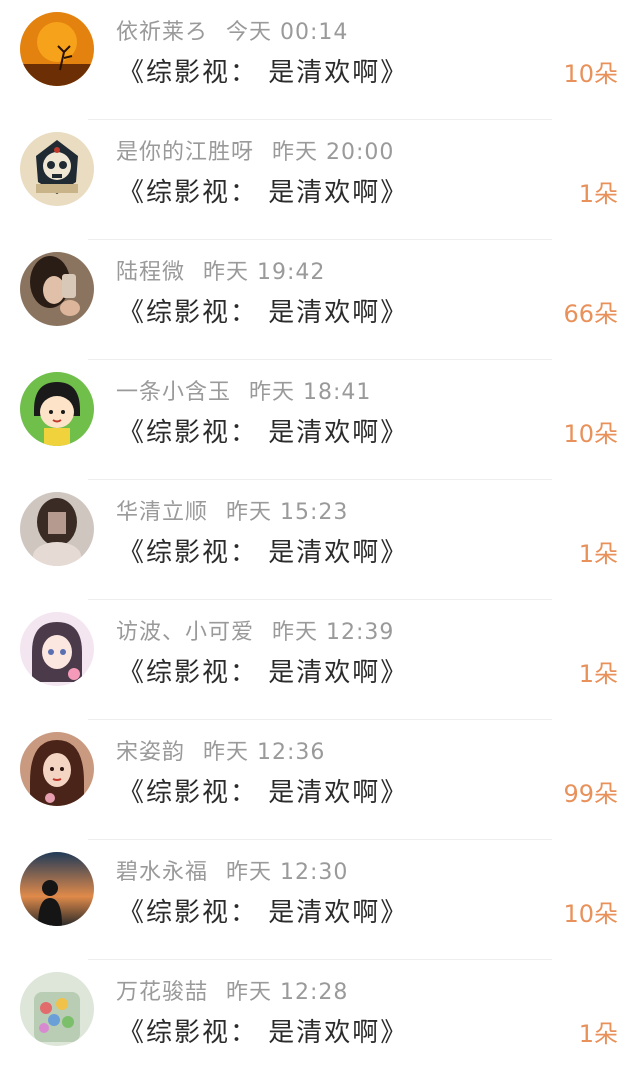 This screenshot has width=640, height=1067. I want to click on list-item: 访波、小可爱 昨天 12:39 《综影视： 是清欢啊》 1朵, so click(320, 660).